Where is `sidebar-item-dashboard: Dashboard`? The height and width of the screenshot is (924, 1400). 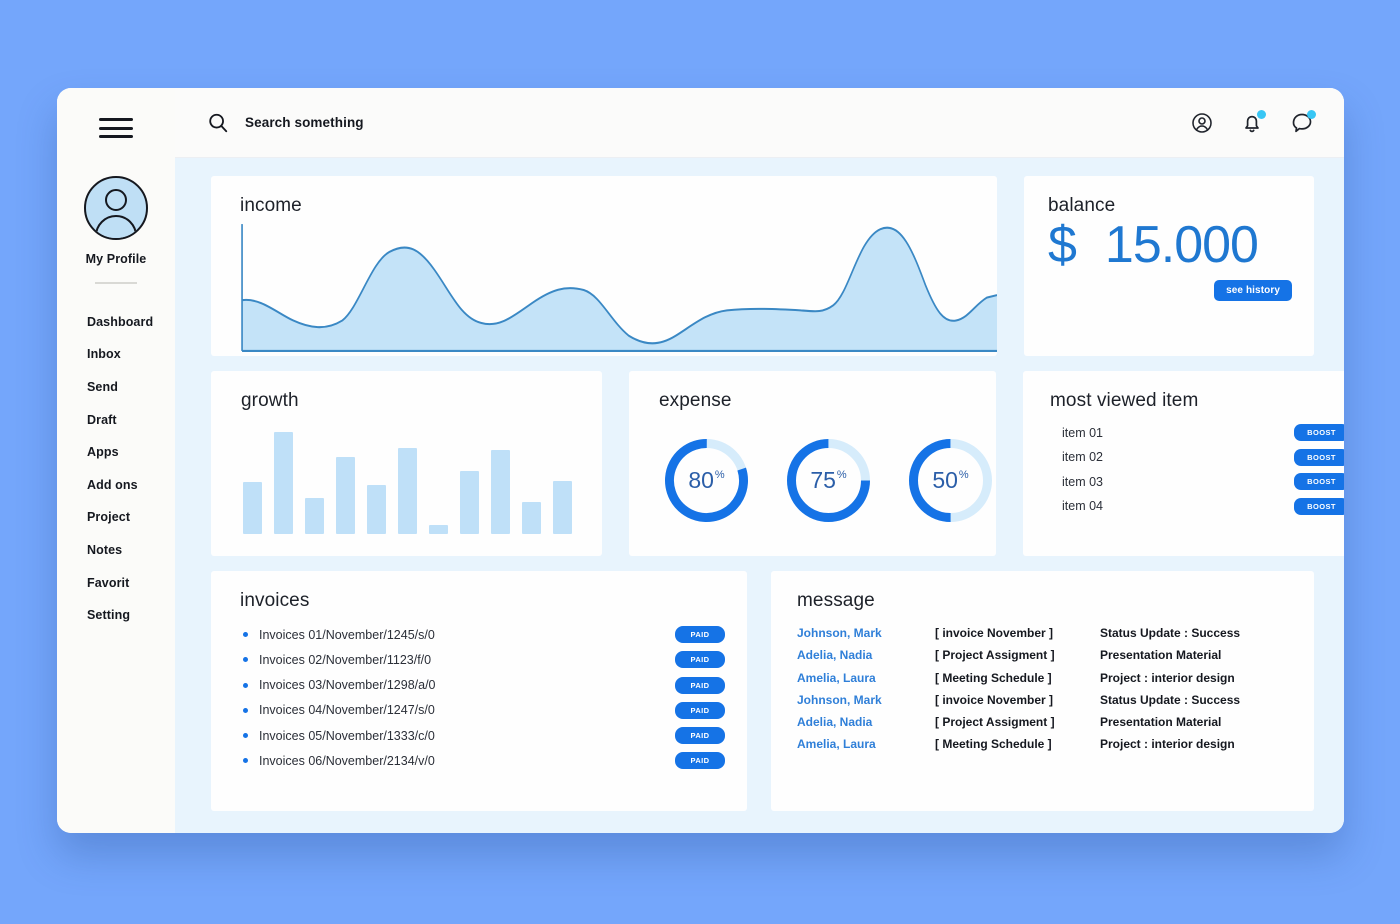
sidebar-item-dashboard: Dashboard is located at coordinates (116, 322).